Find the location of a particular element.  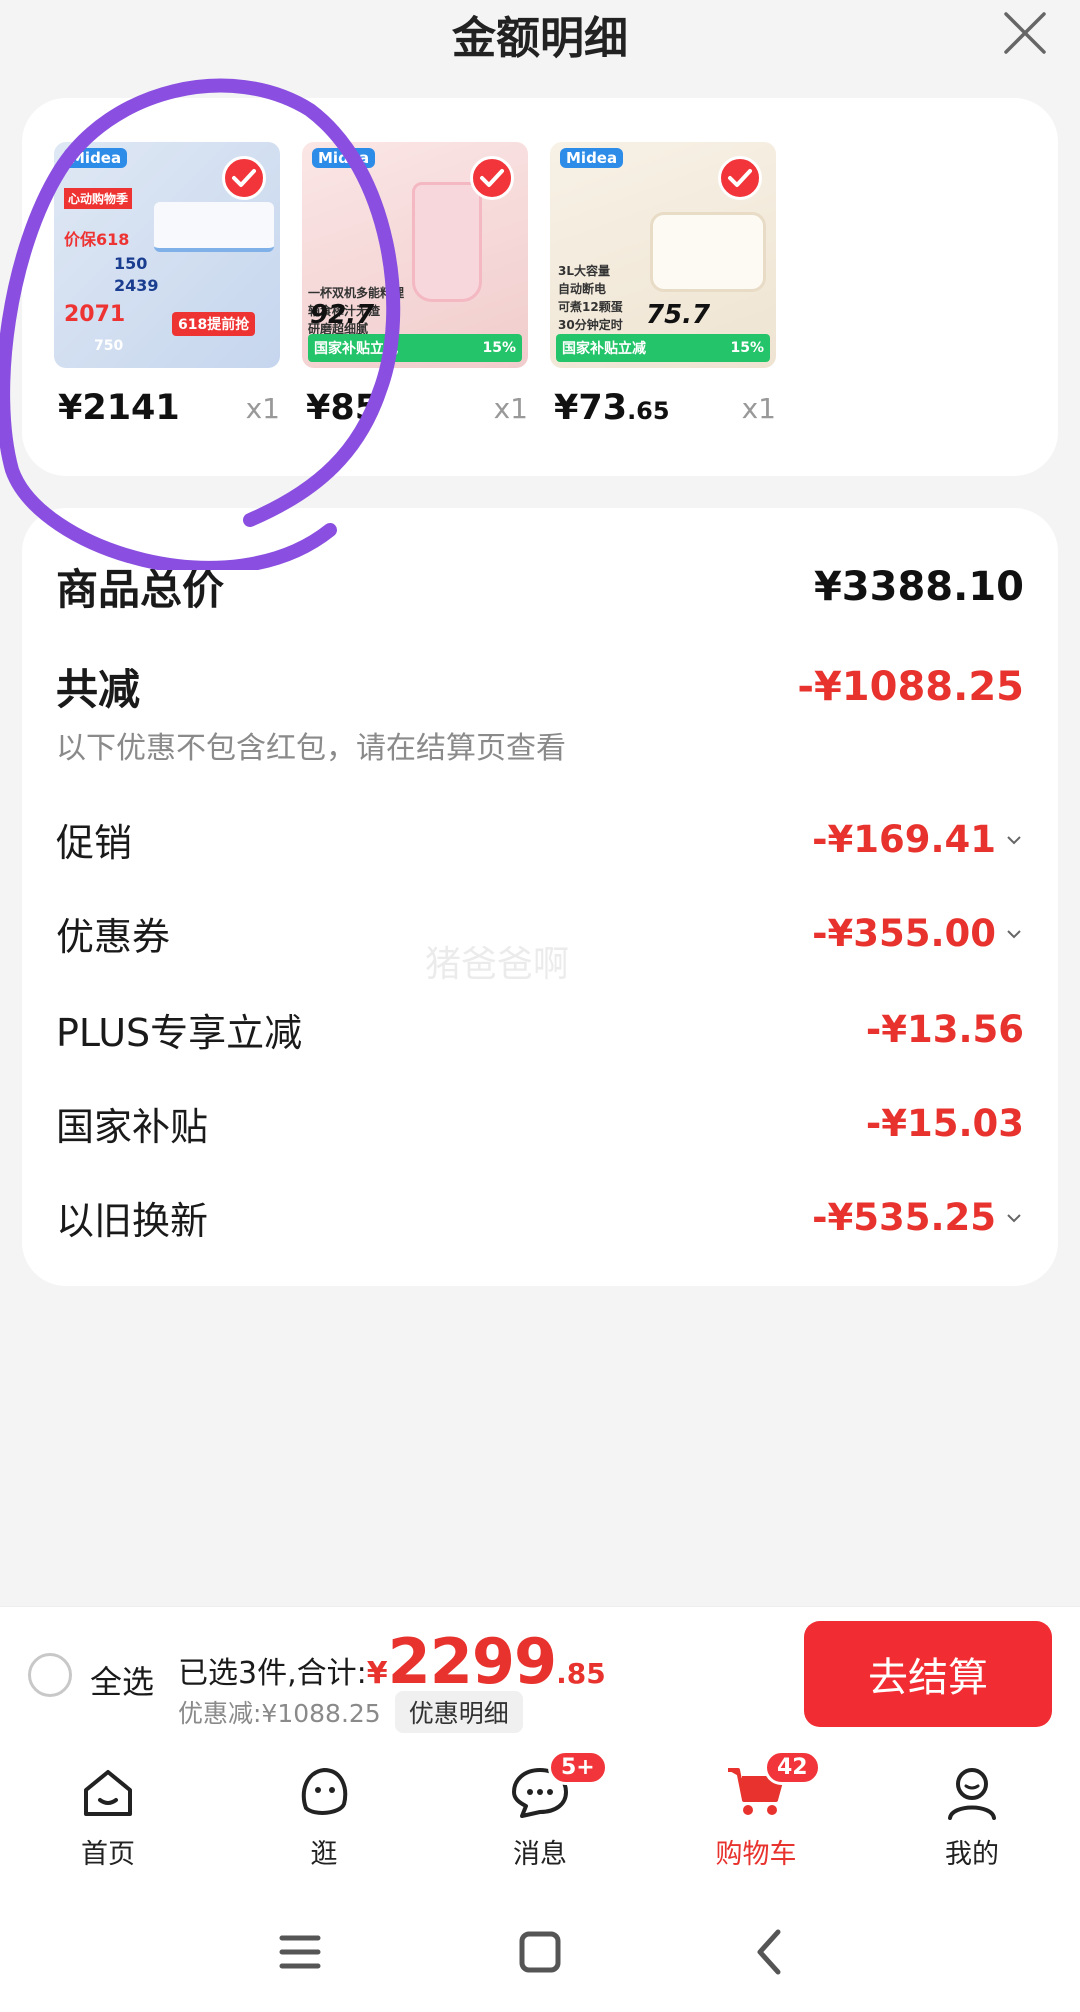

promo-text: 2071 is located at coordinates (95, 314).